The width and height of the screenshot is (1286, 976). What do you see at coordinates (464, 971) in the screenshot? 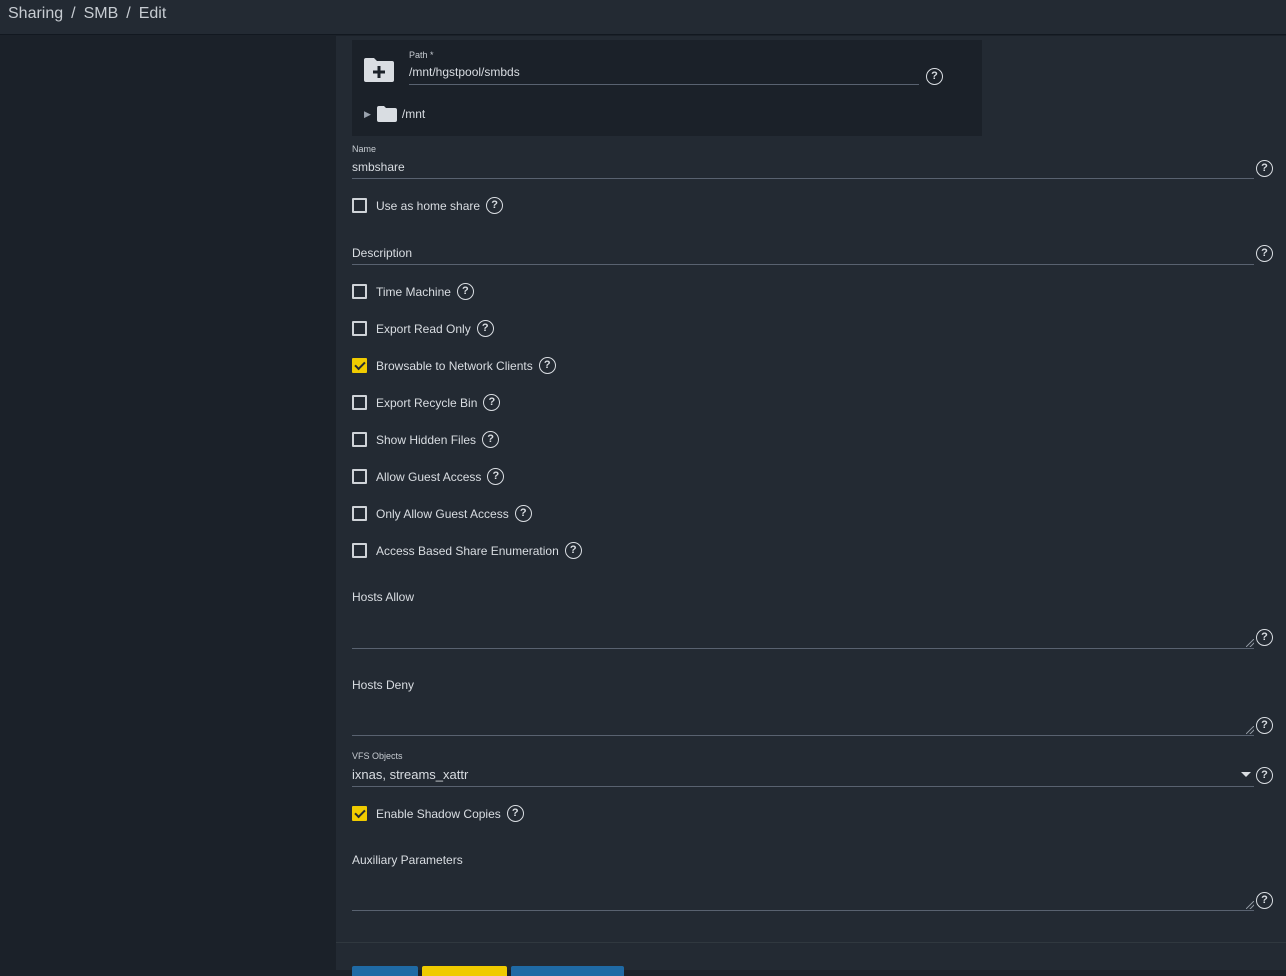
I see `cancel-button` at bounding box center [464, 971].